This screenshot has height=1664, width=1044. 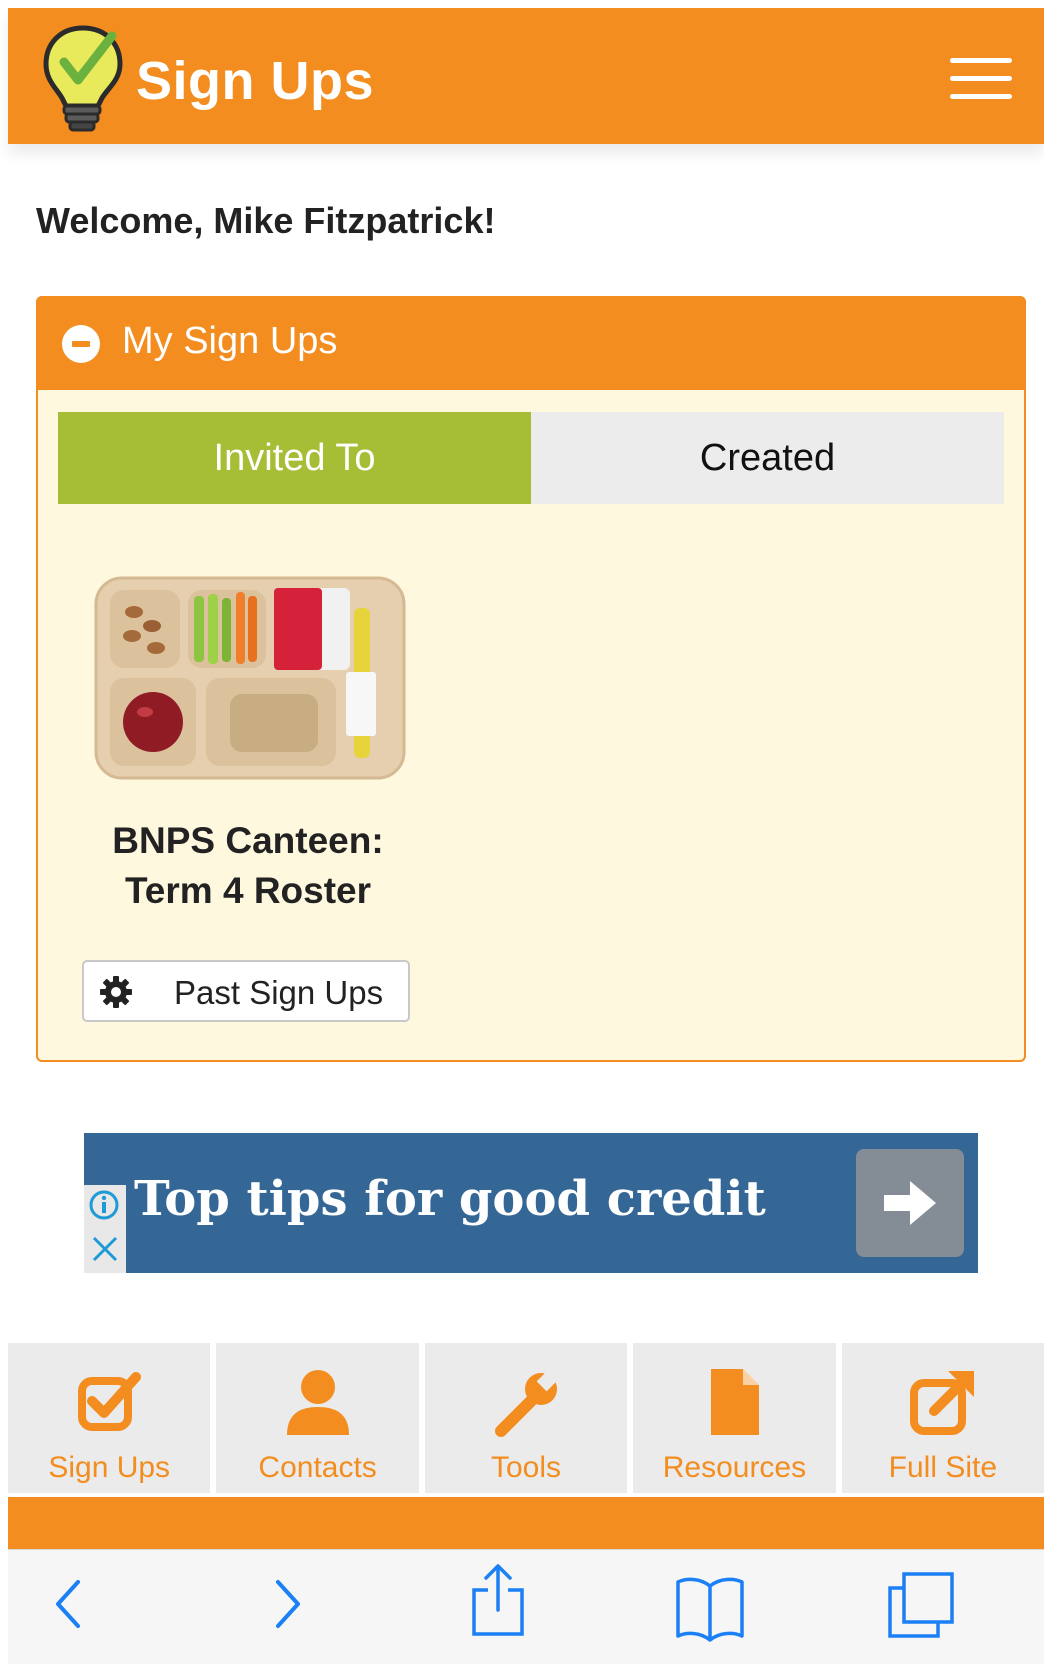 I want to click on external-link-icon, so click(x=941, y=1403).